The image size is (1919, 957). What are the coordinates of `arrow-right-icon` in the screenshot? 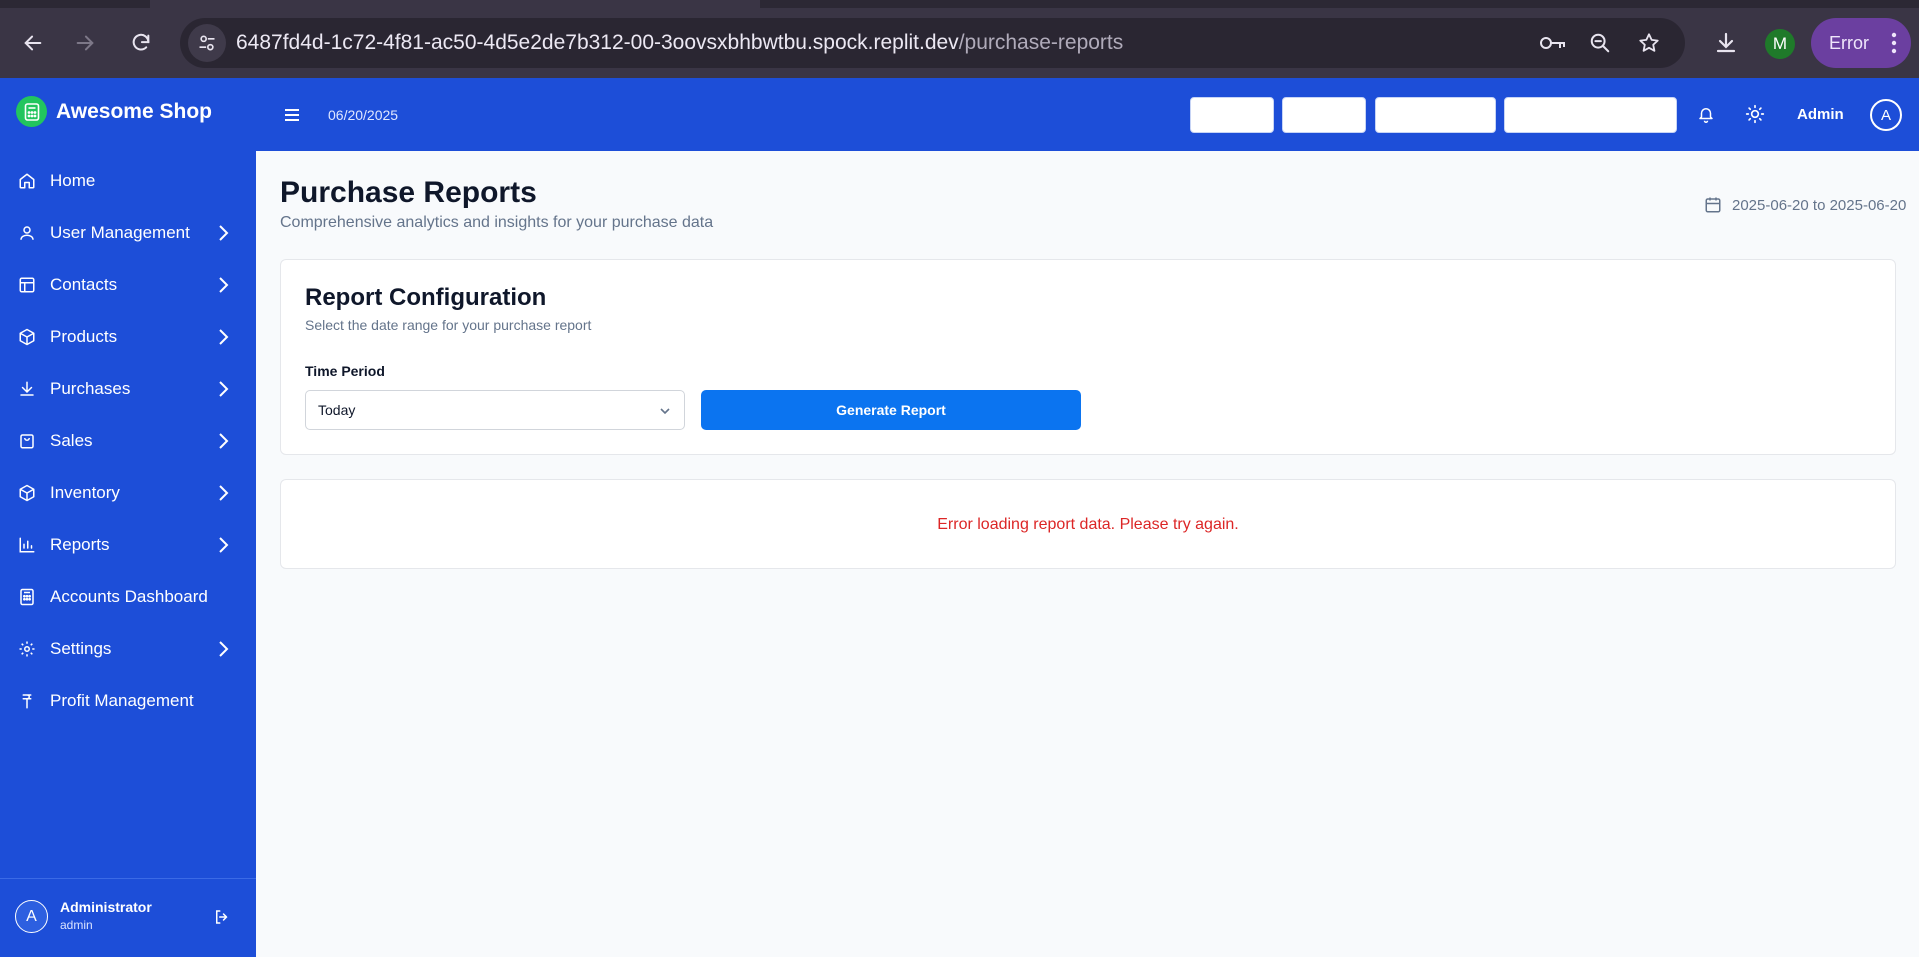 It's located at (85, 43).